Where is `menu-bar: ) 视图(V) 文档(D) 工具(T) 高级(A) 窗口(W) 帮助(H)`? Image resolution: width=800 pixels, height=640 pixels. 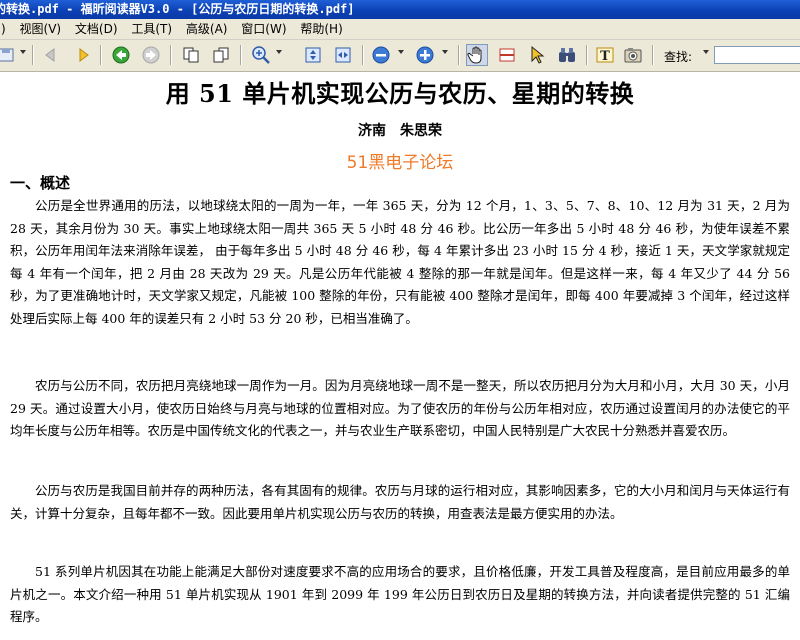
menu-bar: ) 视图(V) 文档(D) 工具(T) 高级(A) 窗口(W) 帮助(H) is located at coordinates (400, 29).